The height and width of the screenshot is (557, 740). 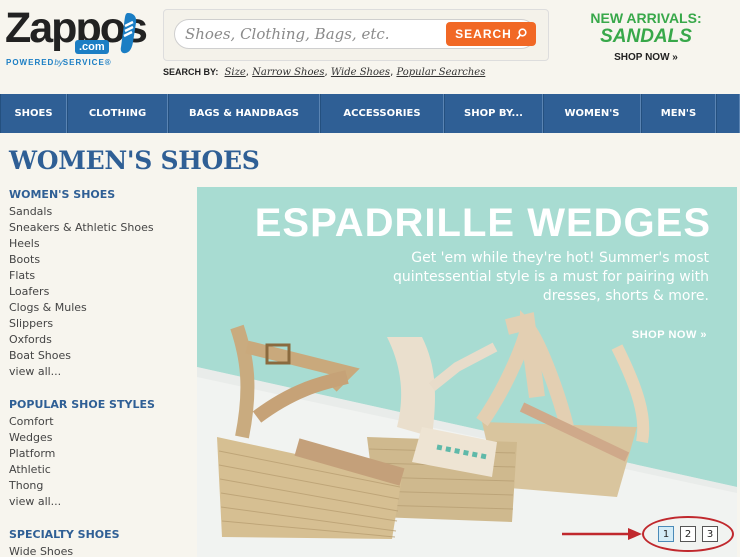 I want to click on nav-item-clothing: CLOTHING, so click(x=117, y=113).